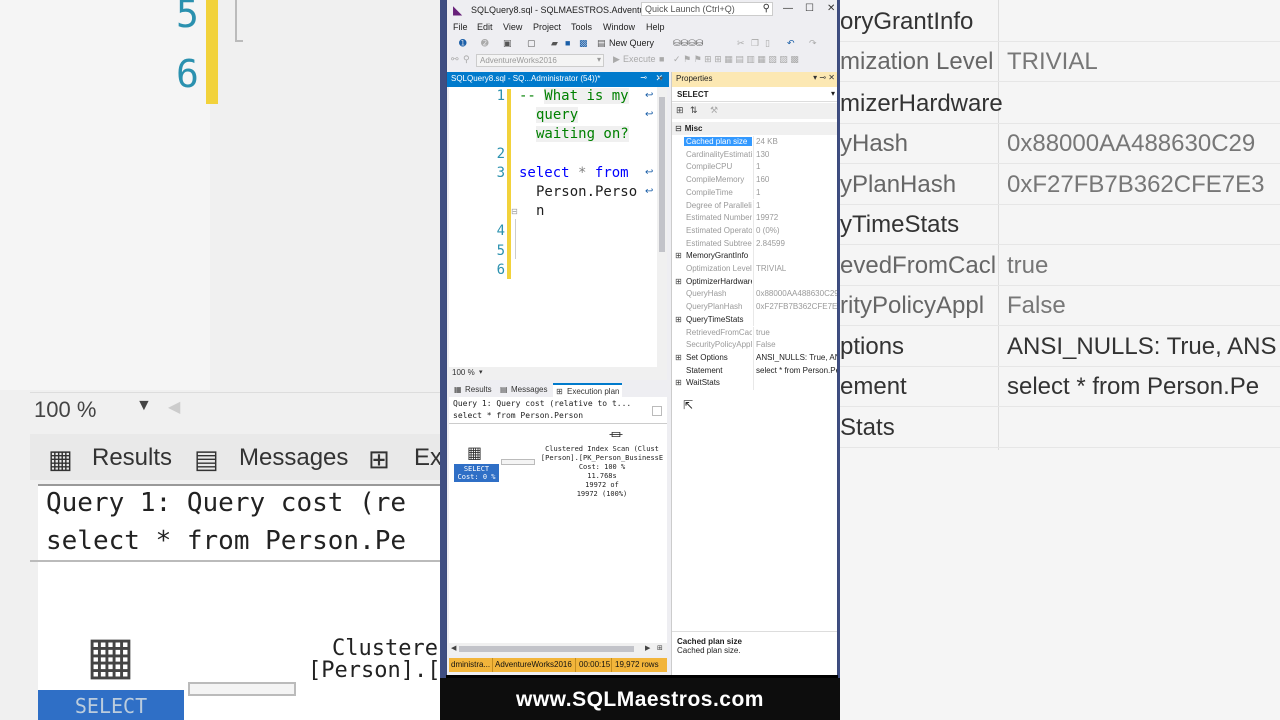 Image resolution: width=1280 pixels, height=720 pixels. What do you see at coordinates (767, 43) in the screenshot?
I see `paste-icon: ▯` at bounding box center [767, 43].